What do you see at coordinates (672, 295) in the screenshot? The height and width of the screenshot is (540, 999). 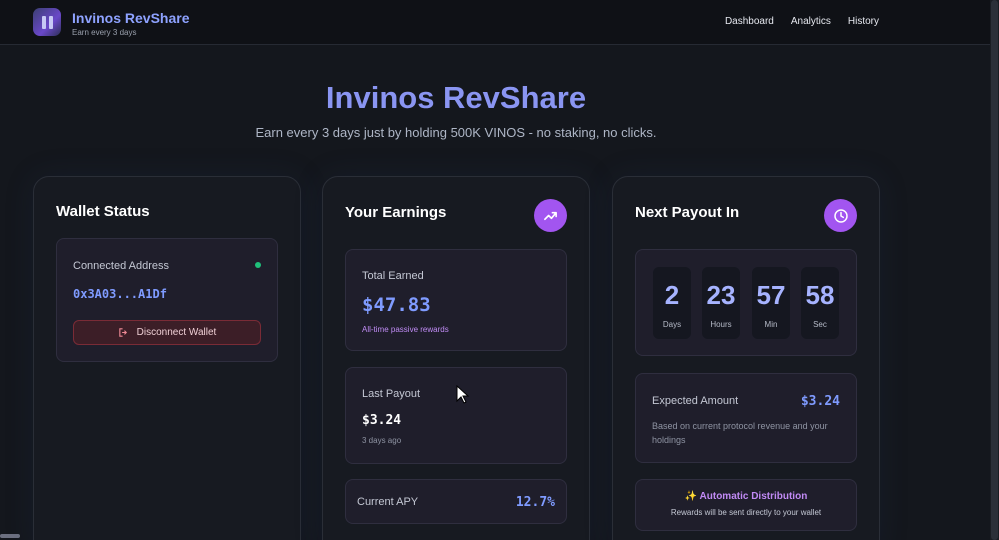 I see `countdown-days-value: 2` at bounding box center [672, 295].